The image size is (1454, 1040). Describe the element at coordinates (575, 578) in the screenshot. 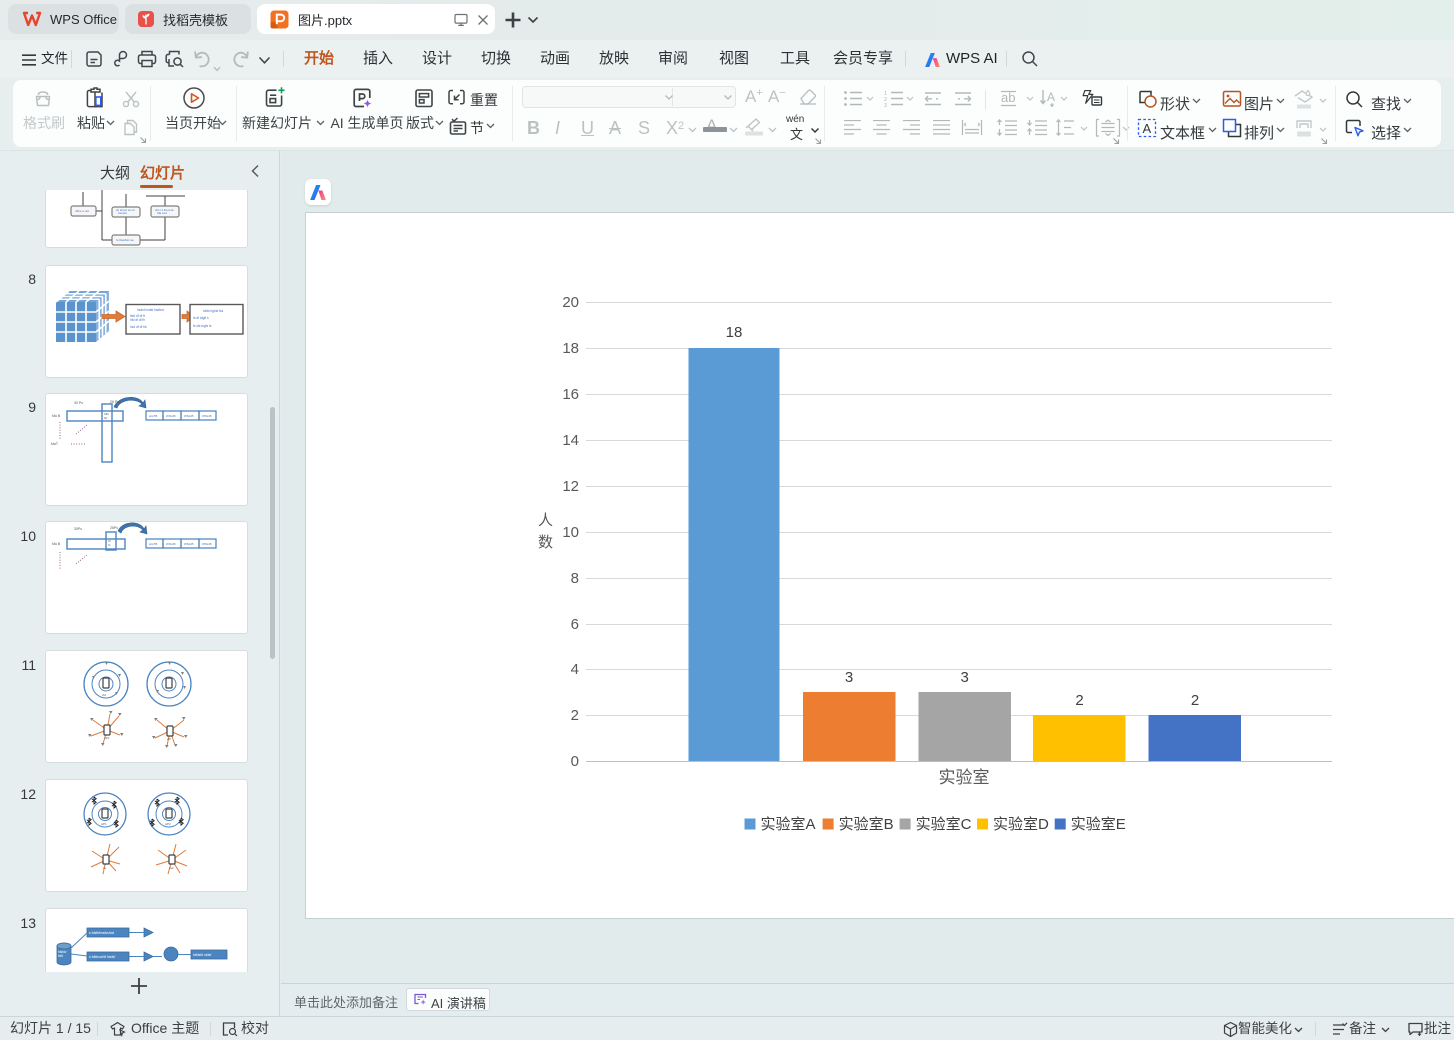

I see `svg-text: 8` at that location.